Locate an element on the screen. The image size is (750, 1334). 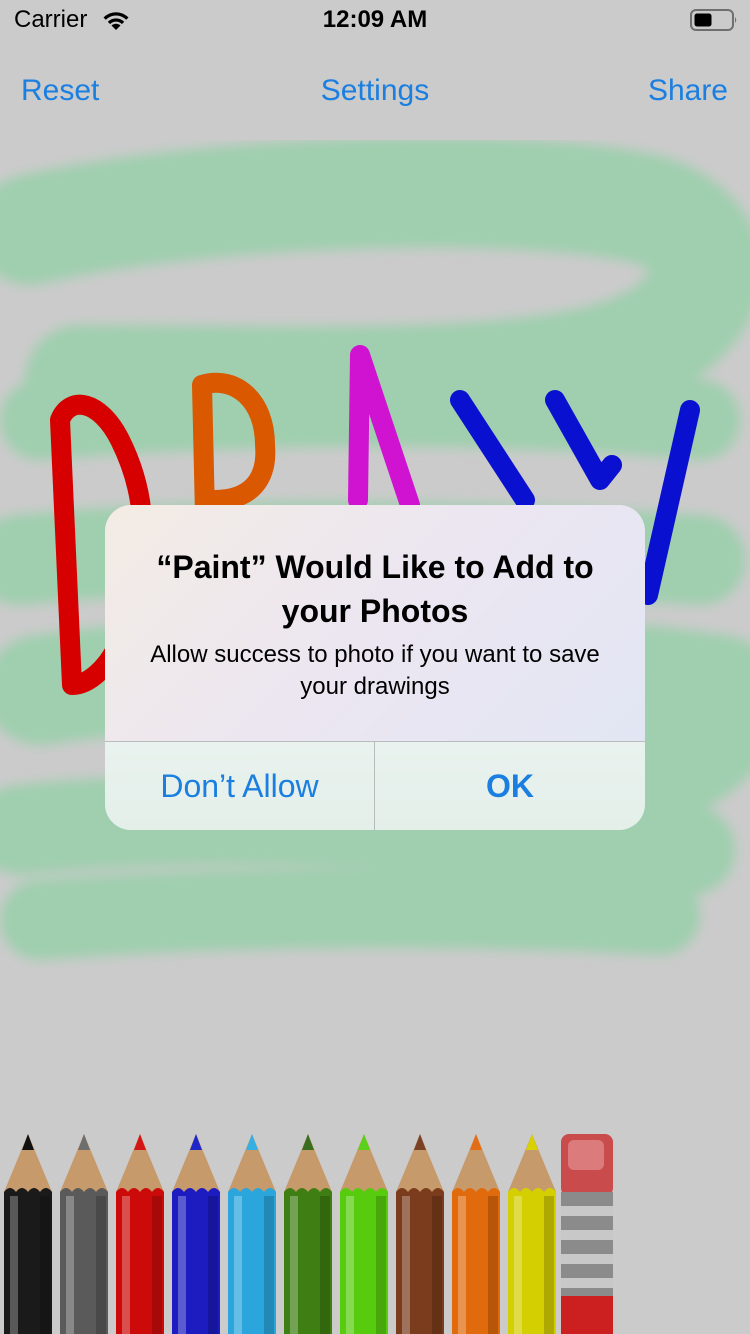
pencil-dark-green is located at coordinates (308, 1232).